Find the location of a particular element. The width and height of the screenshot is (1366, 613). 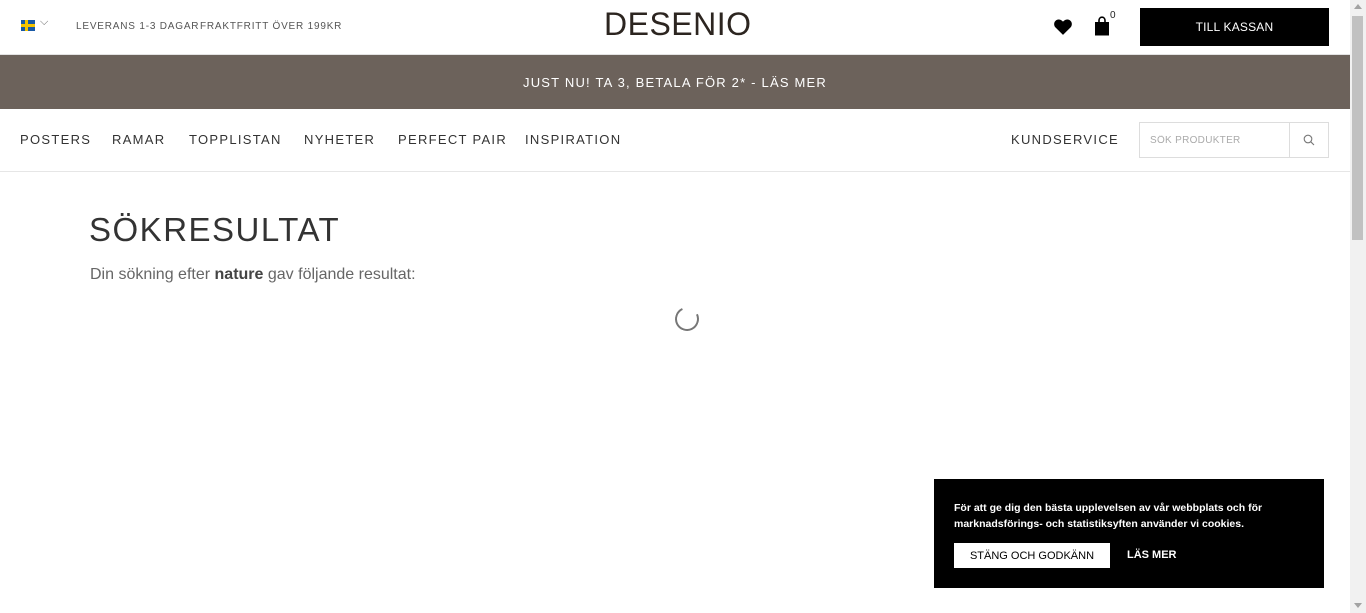

nav-item-posters: POSTERS is located at coordinates (55, 139).